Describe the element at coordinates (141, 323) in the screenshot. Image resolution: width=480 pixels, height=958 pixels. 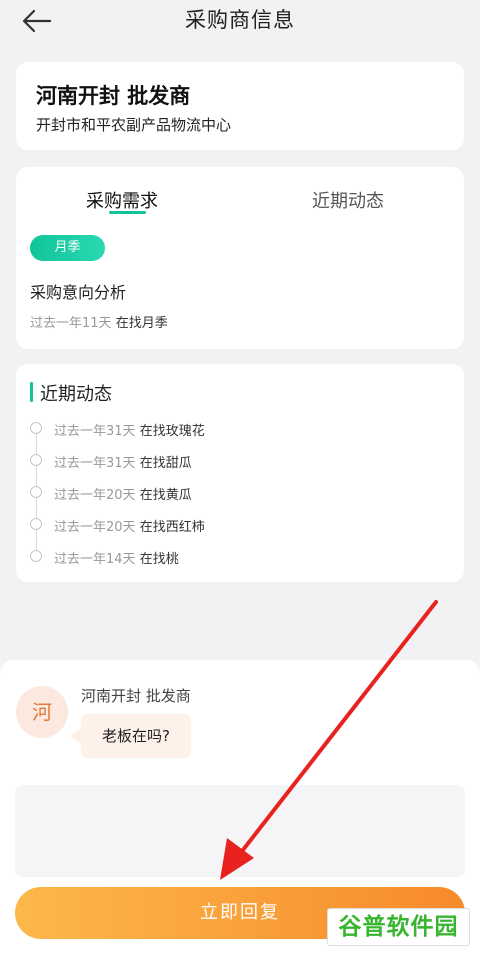
I see `intent-text: 在找月季` at that location.